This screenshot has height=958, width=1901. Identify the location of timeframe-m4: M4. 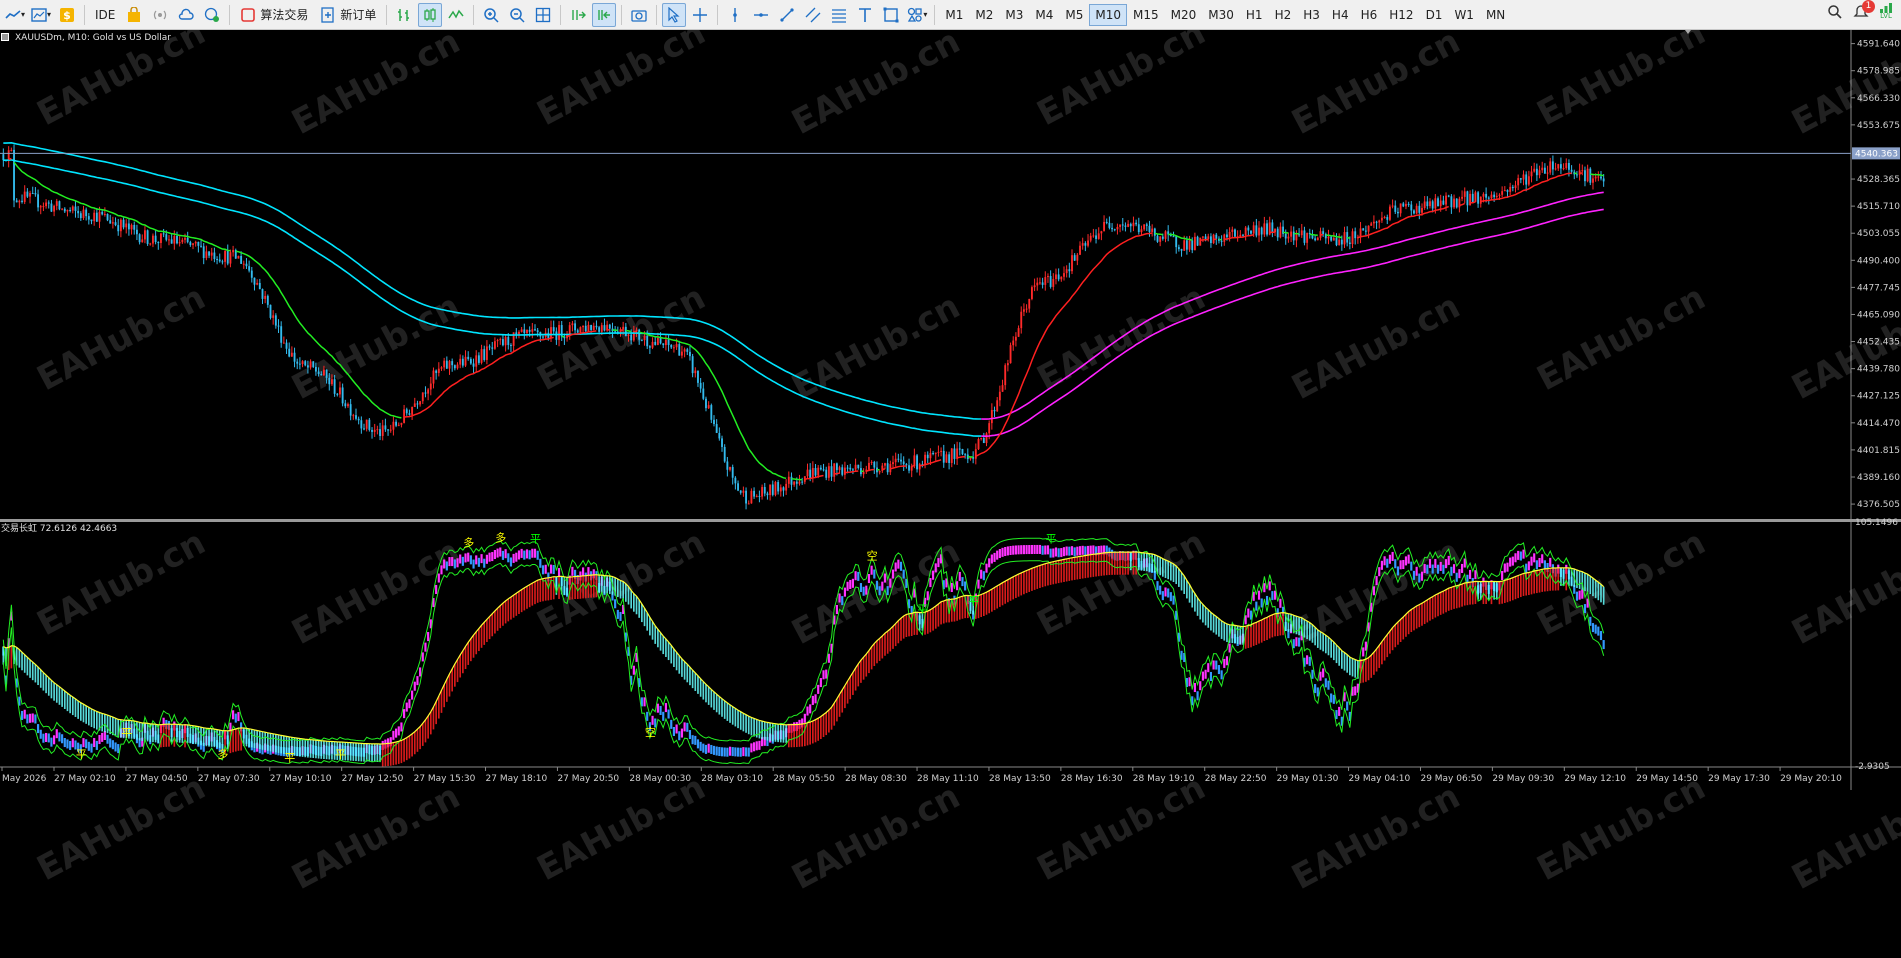
(1044, 15).